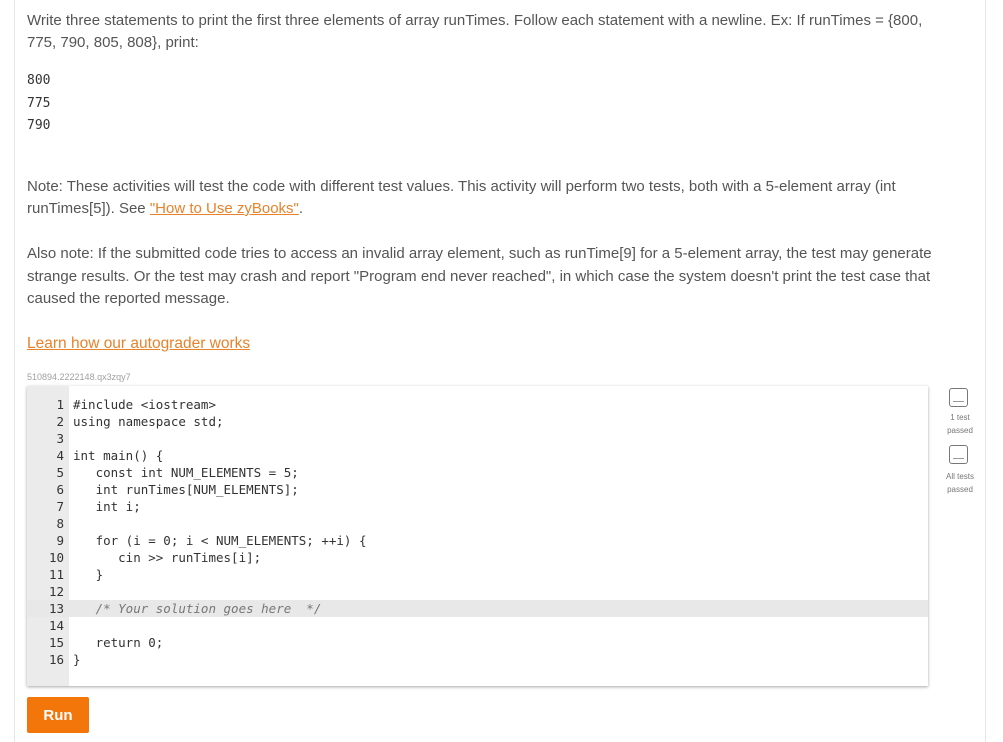 The height and width of the screenshot is (742, 1003). Describe the element at coordinates (477, 421) in the screenshot. I see `code-line: 2 using namespace std;` at that location.